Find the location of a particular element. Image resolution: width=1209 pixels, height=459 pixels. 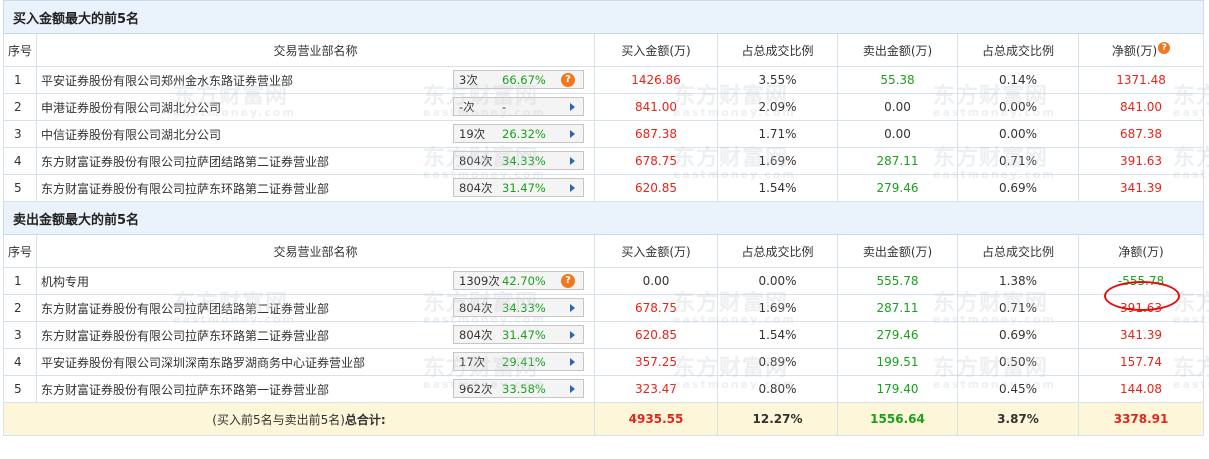

broker-name-link: 中信证券股份有限公司湖北分公司 is located at coordinates (131, 135).